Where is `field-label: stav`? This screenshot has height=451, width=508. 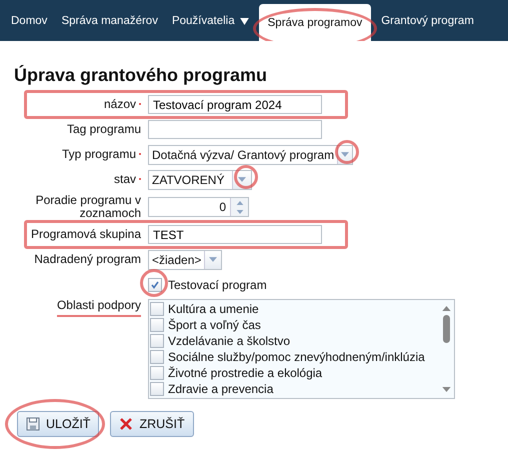
field-label: stav is located at coordinates (125, 179).